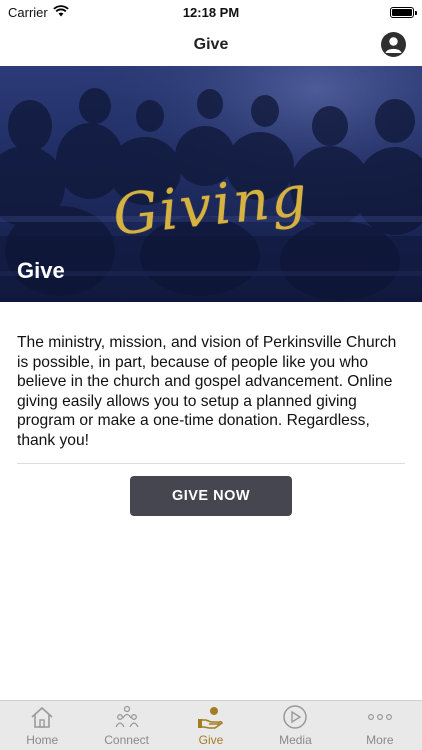  Describe the element at coordinates (211, 463) in the screenshot. I see `divider` at that location.